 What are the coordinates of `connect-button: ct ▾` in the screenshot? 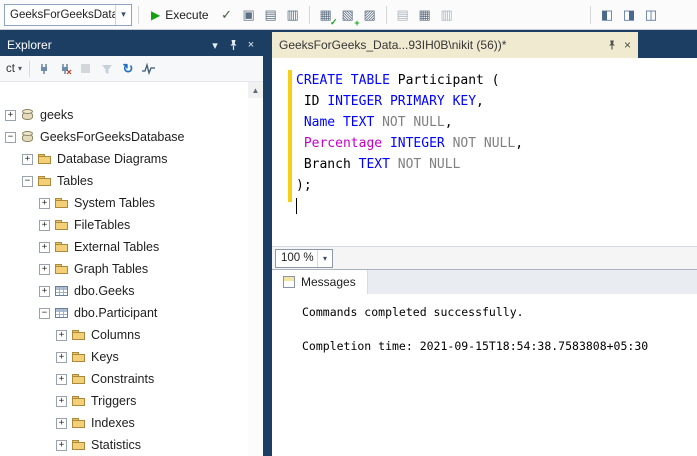 It's located at (14, 69).